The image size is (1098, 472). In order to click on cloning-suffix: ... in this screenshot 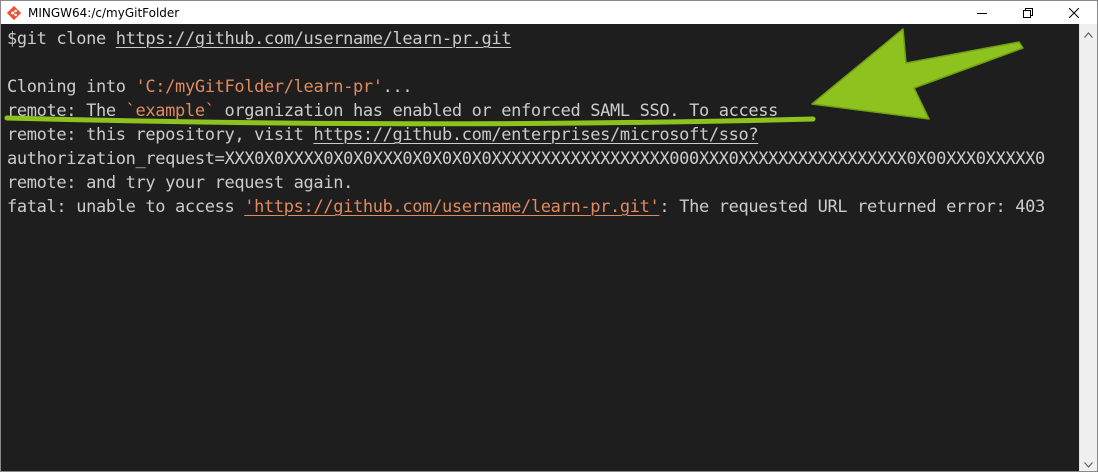, I will do `click(397, 87)`.